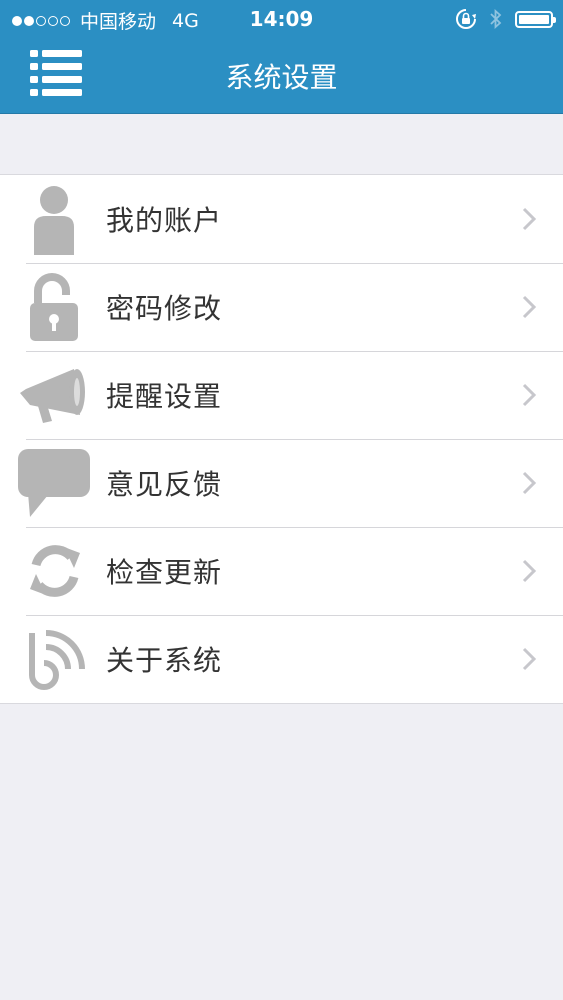 The height and width of the screenshot is (1000, 563). Describe the element at coordinates (496, 19) in the screenshot. I see `bluetooth-icon` at that location.